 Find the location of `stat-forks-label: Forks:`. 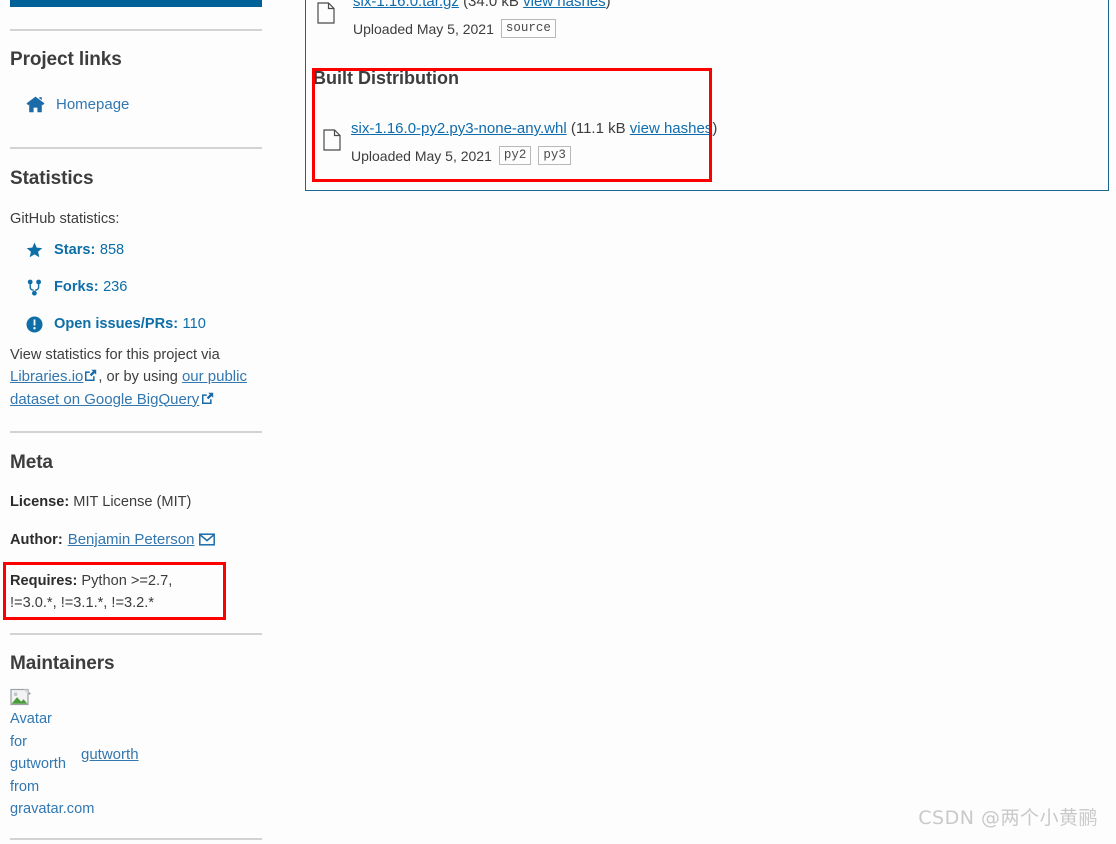

stat-forks-label: Forks: is located at coordinates (76, 287).